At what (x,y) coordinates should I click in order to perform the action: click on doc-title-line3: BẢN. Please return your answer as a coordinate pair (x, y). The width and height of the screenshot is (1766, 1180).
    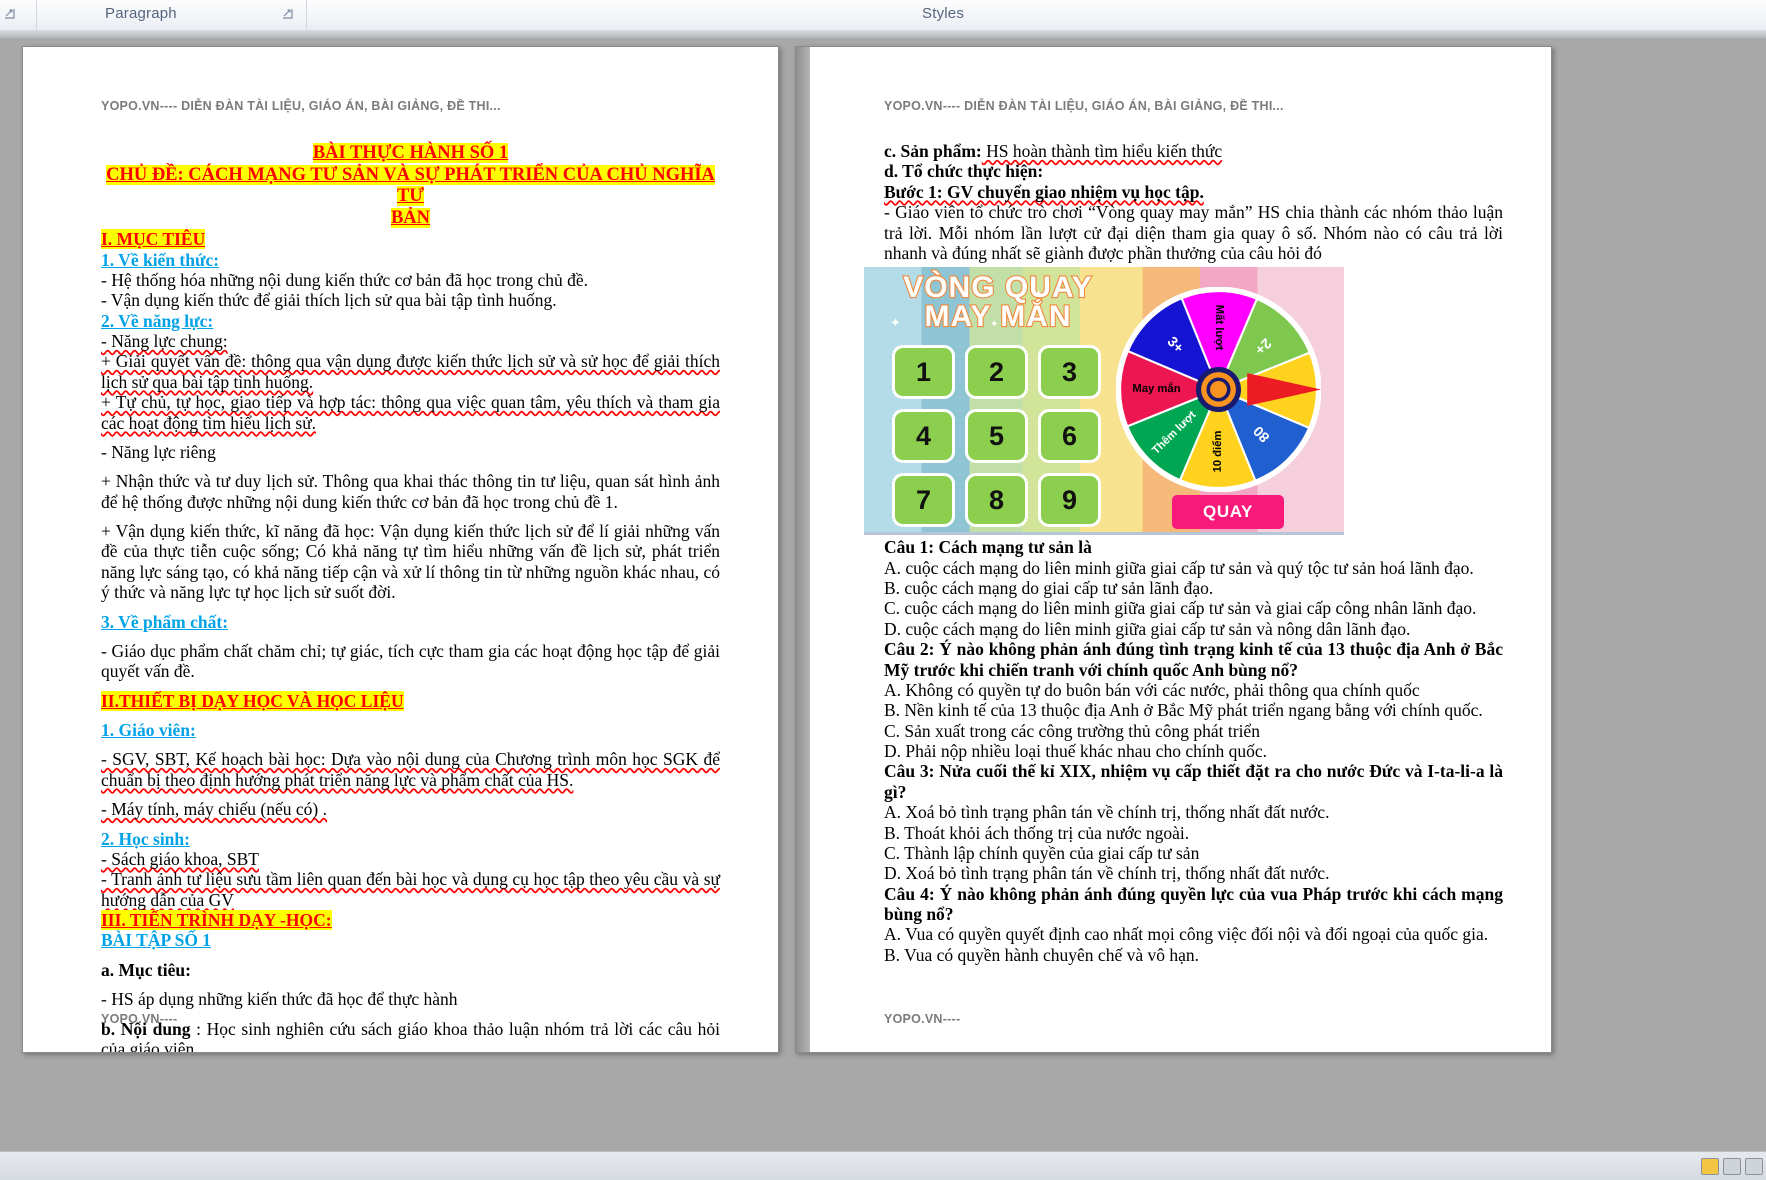
    Looking at the image, I should click on (410, 217).